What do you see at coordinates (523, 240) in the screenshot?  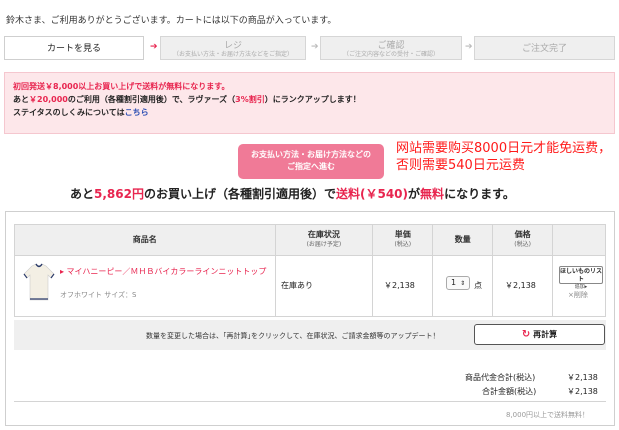 I see `header-price: 価格 (税込)` at bounding box center [523, 240].